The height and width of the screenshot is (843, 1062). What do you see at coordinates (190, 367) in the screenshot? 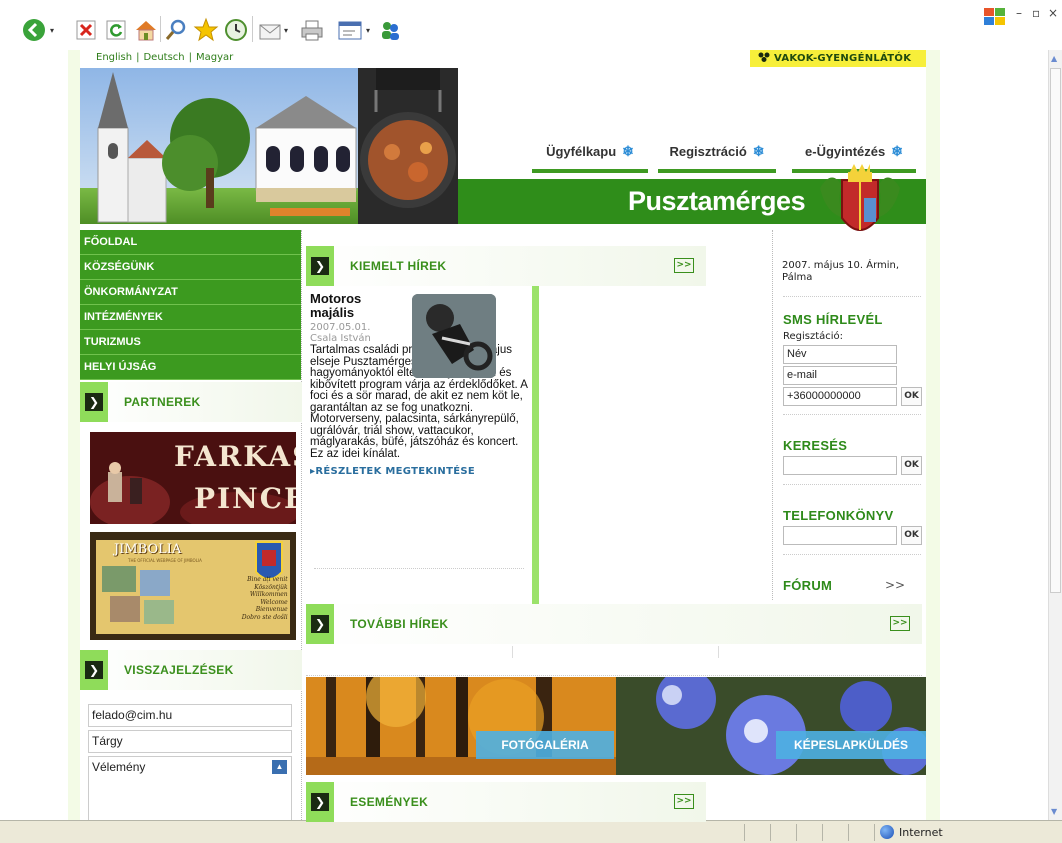
I see `nav-item-helyi-ujsag: HELYI ÚJSÁG` at bounding box center [190, 367].